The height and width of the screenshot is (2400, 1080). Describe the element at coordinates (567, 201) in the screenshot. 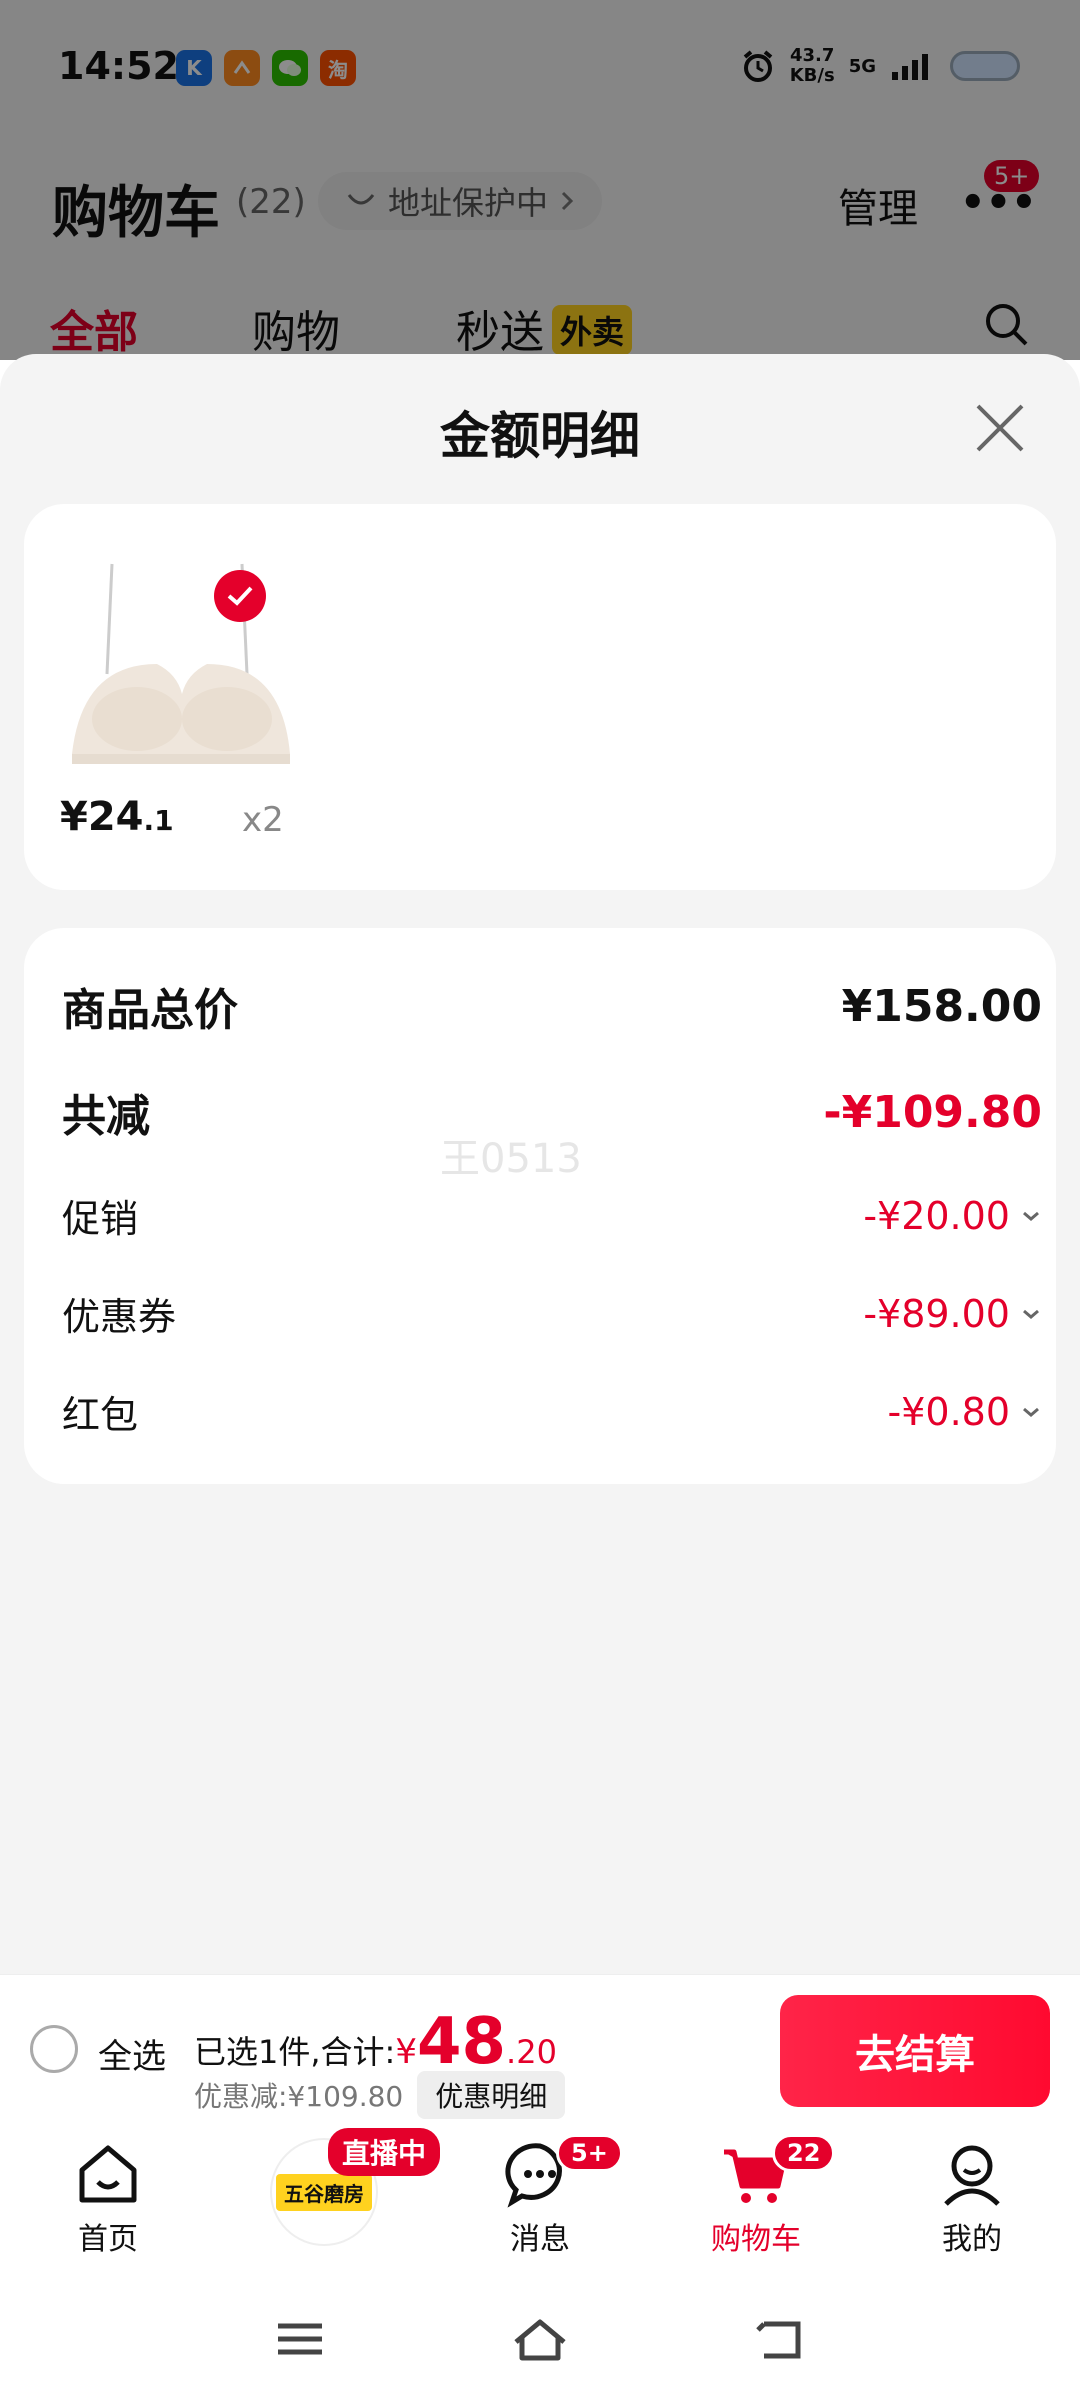

I see `chevron-right-icon` at that location.